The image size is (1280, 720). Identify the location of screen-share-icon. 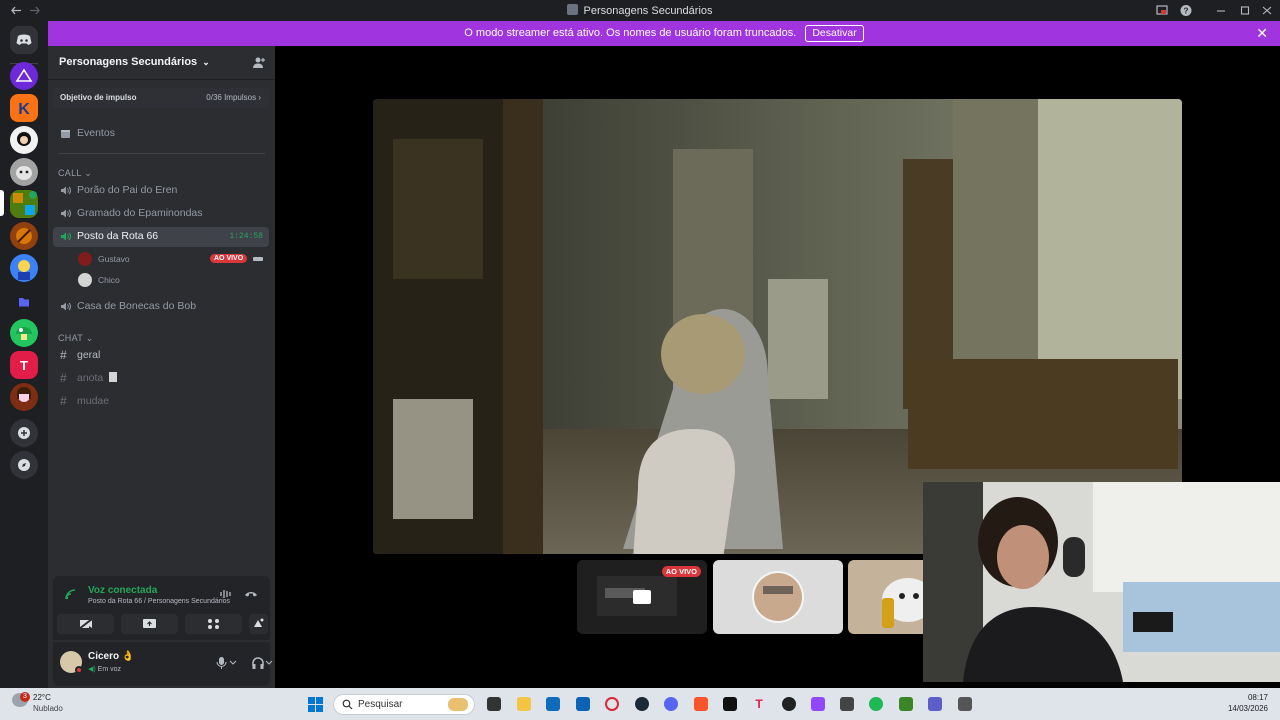
(1162, 10).